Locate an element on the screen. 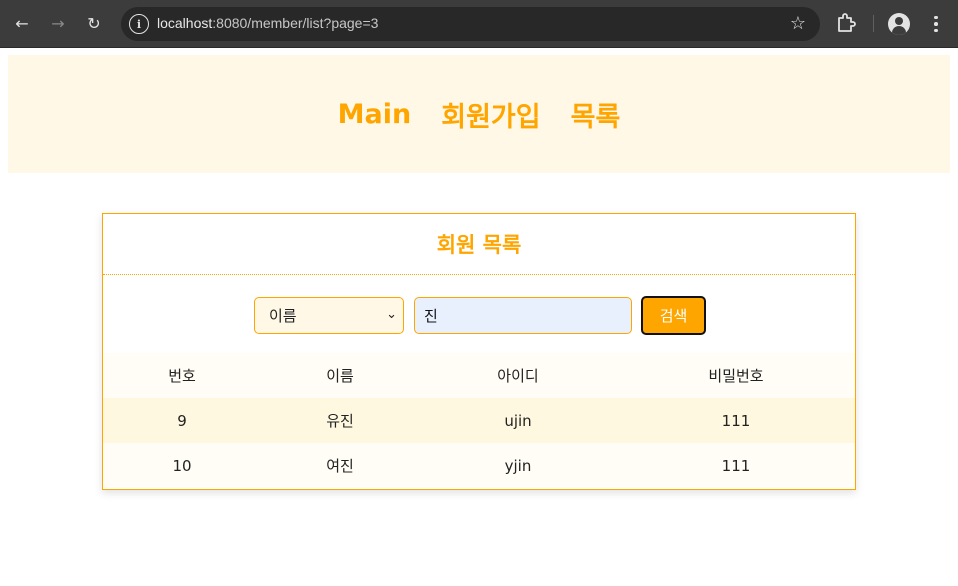  back-arrow-icon: ← is located at coordinates (22, 23).